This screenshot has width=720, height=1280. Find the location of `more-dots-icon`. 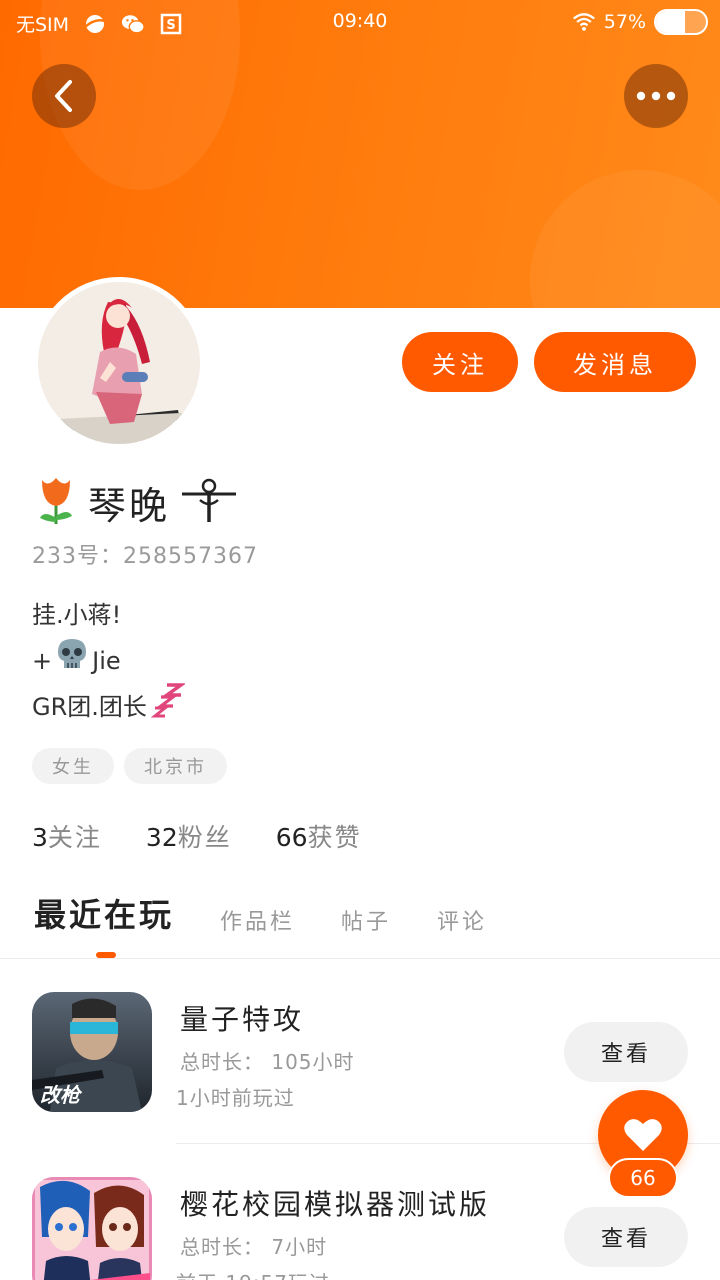

more-dots-icon is located at coordinates (656, 96).